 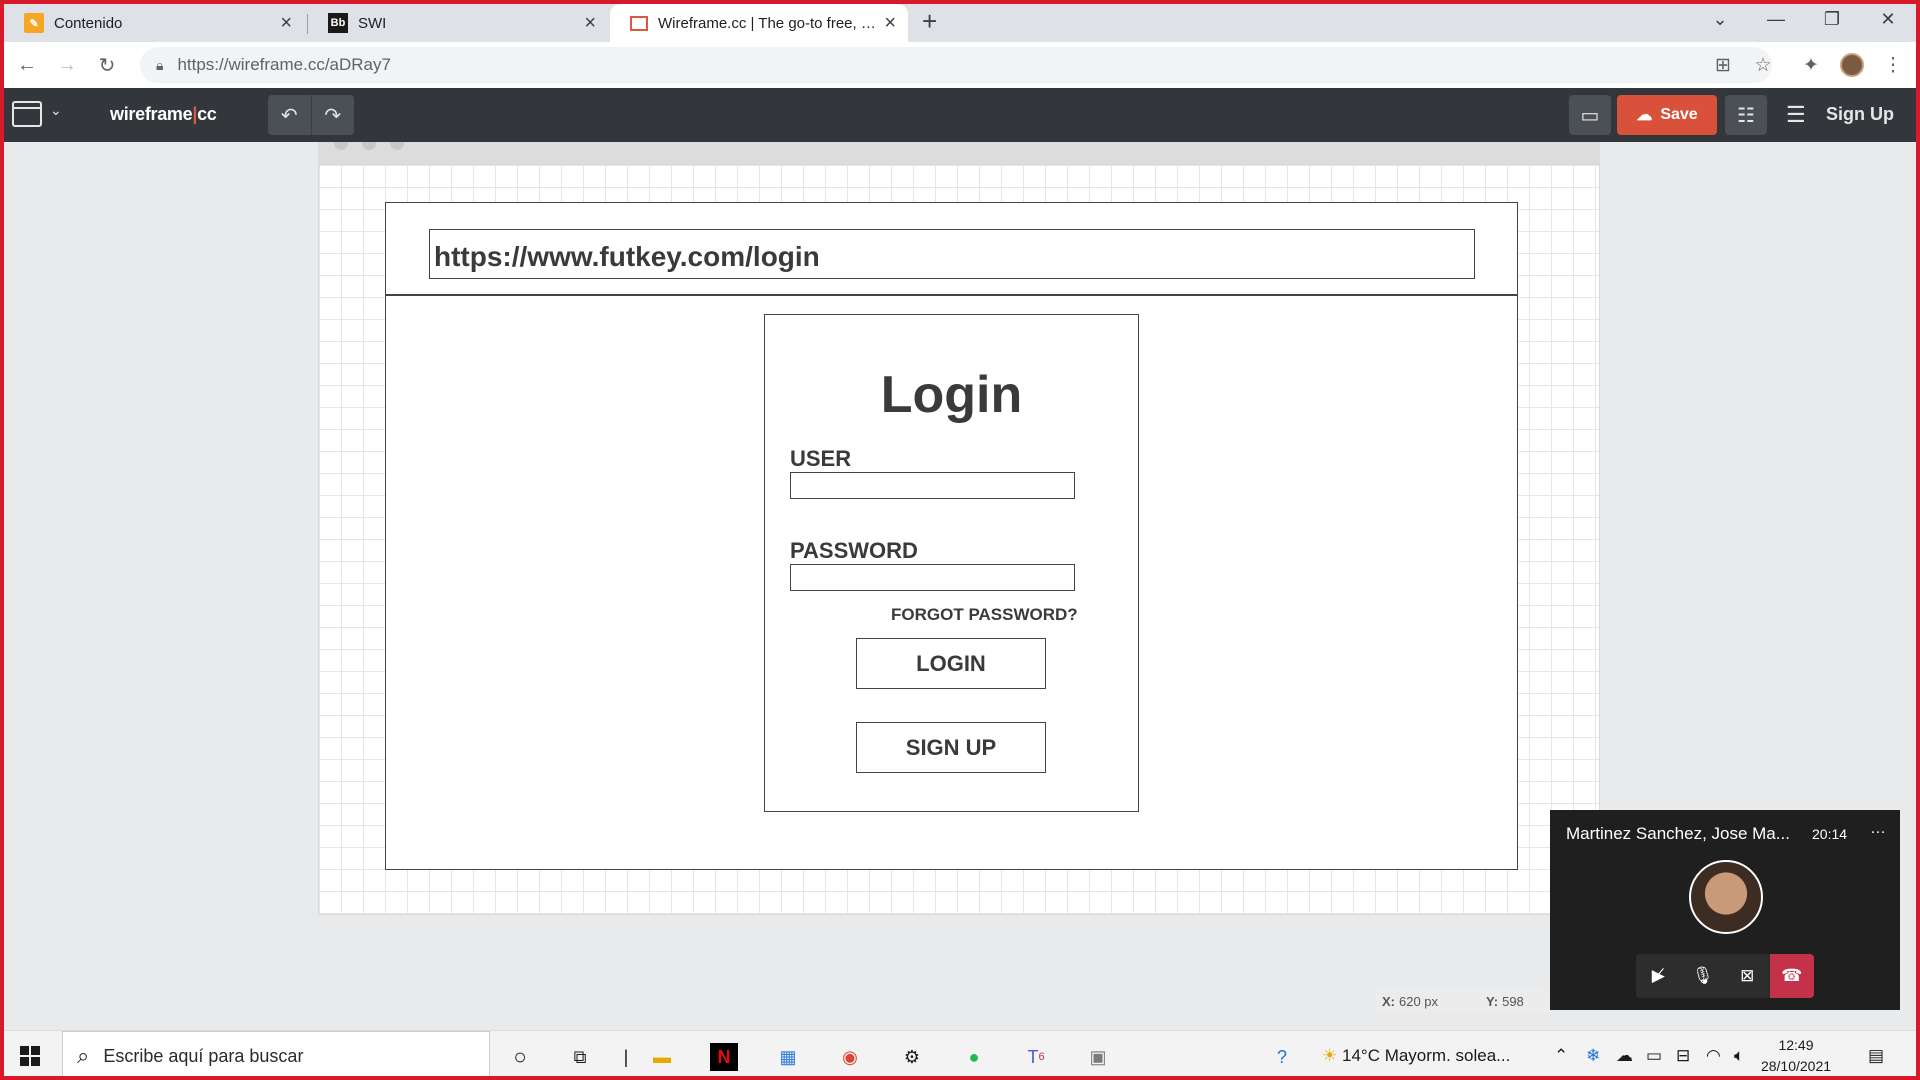 I want to click on wifi-icon: ◠, so click(x=1713, y=1056).